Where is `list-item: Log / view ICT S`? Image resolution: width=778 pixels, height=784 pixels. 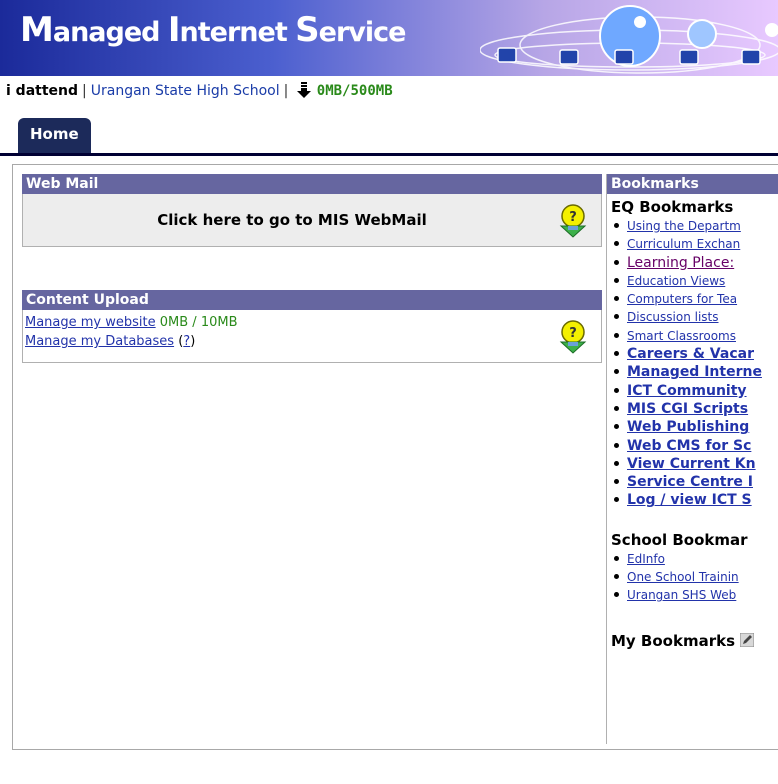 list-item: Log / view ICT S is located at coordinates (694, 499).